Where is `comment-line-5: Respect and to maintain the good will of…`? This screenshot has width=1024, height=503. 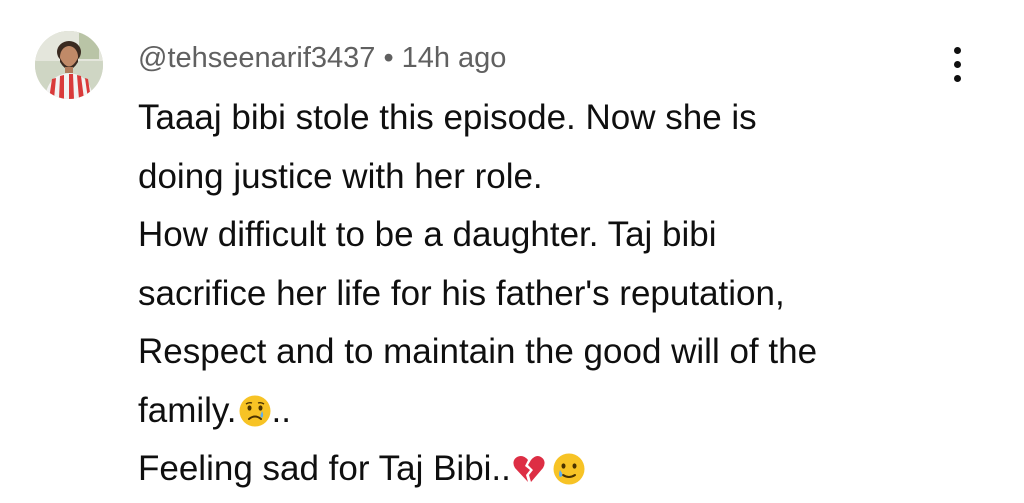 comment-line-5: Respect and to maintain the good will of… is located at coordinates (478, 351).